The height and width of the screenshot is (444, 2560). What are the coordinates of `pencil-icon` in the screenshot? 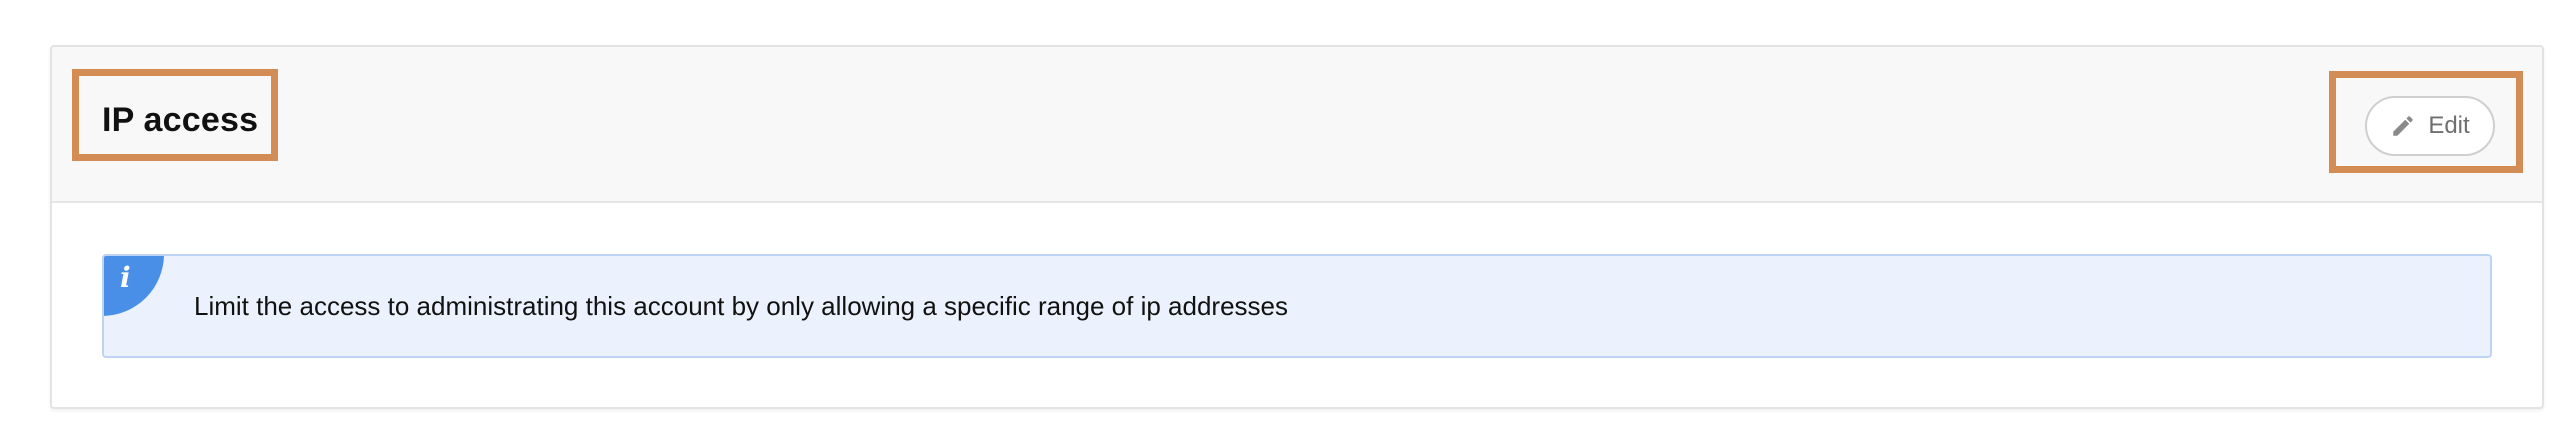 It's located at (2403, 126).